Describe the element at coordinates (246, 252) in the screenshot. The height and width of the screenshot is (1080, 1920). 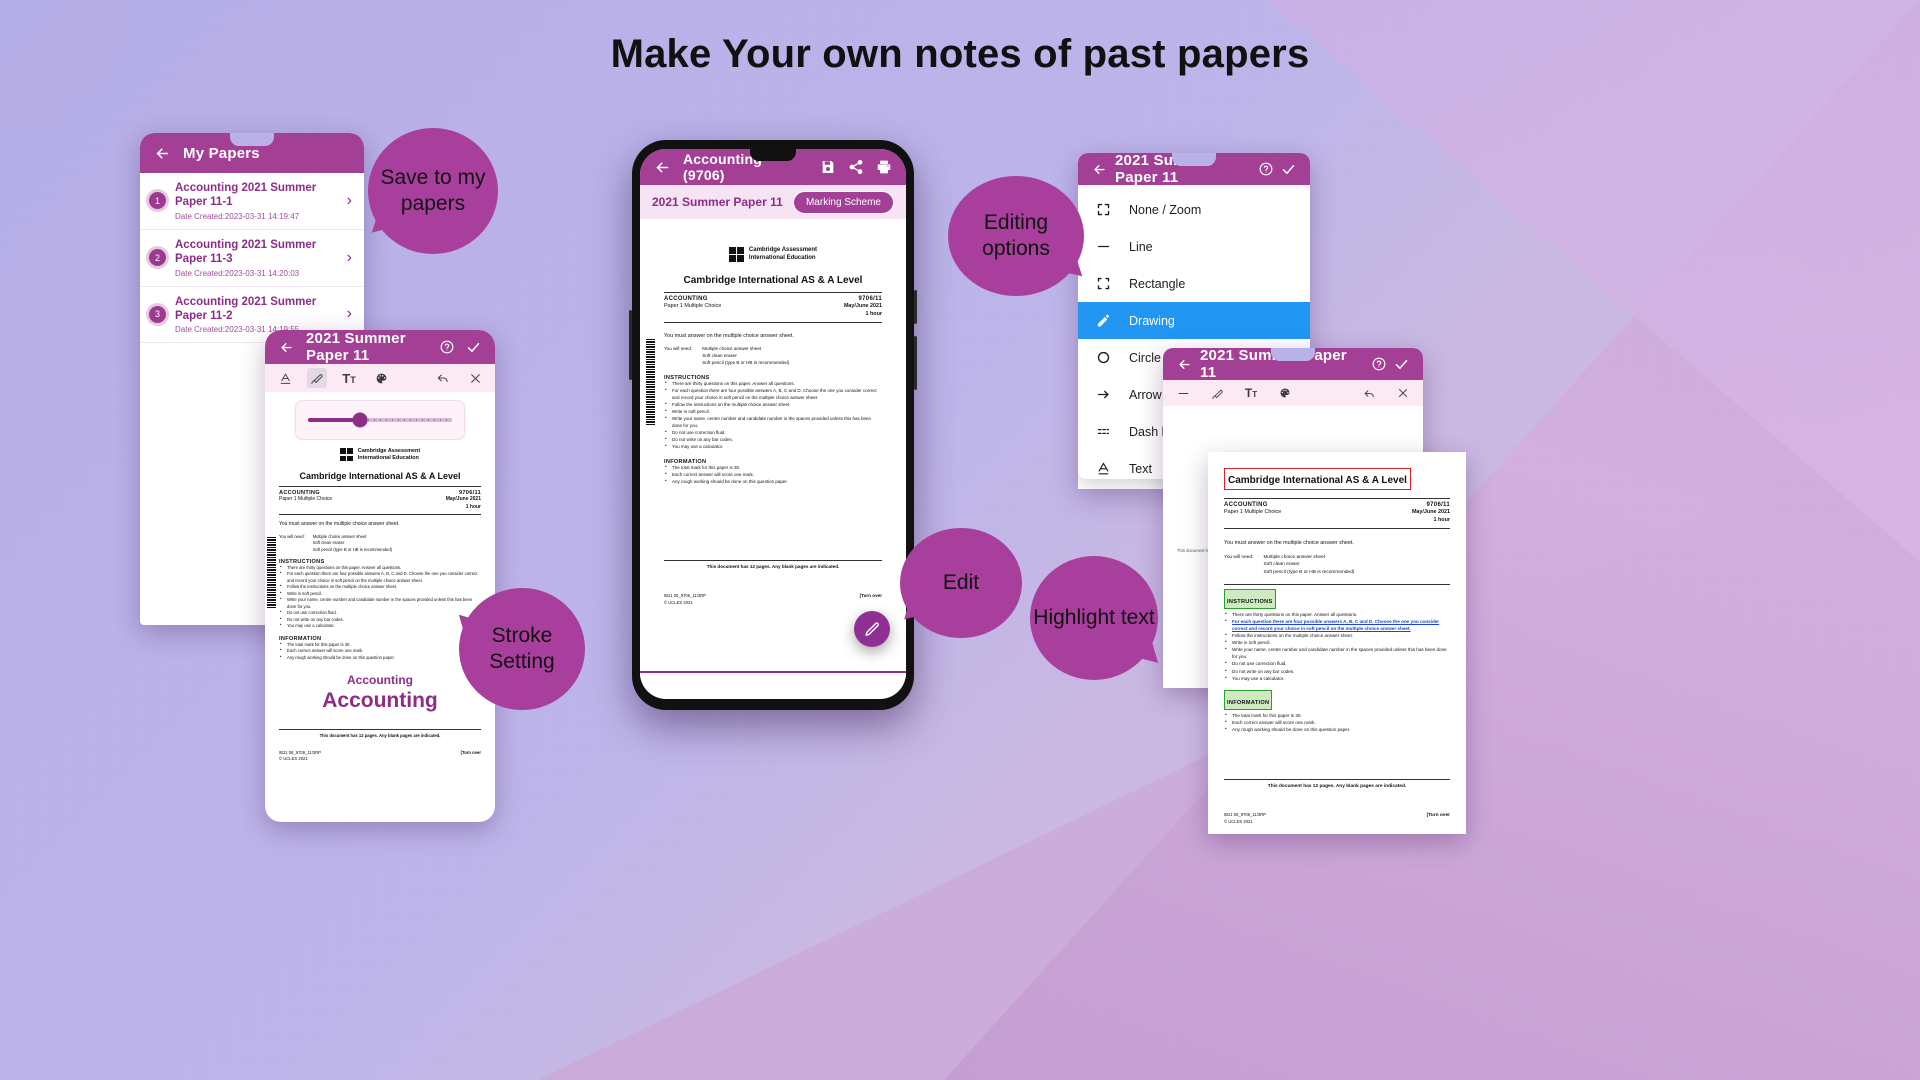
I see `item-title: Accounting 2021 Summer Paper 11-3` at that location.